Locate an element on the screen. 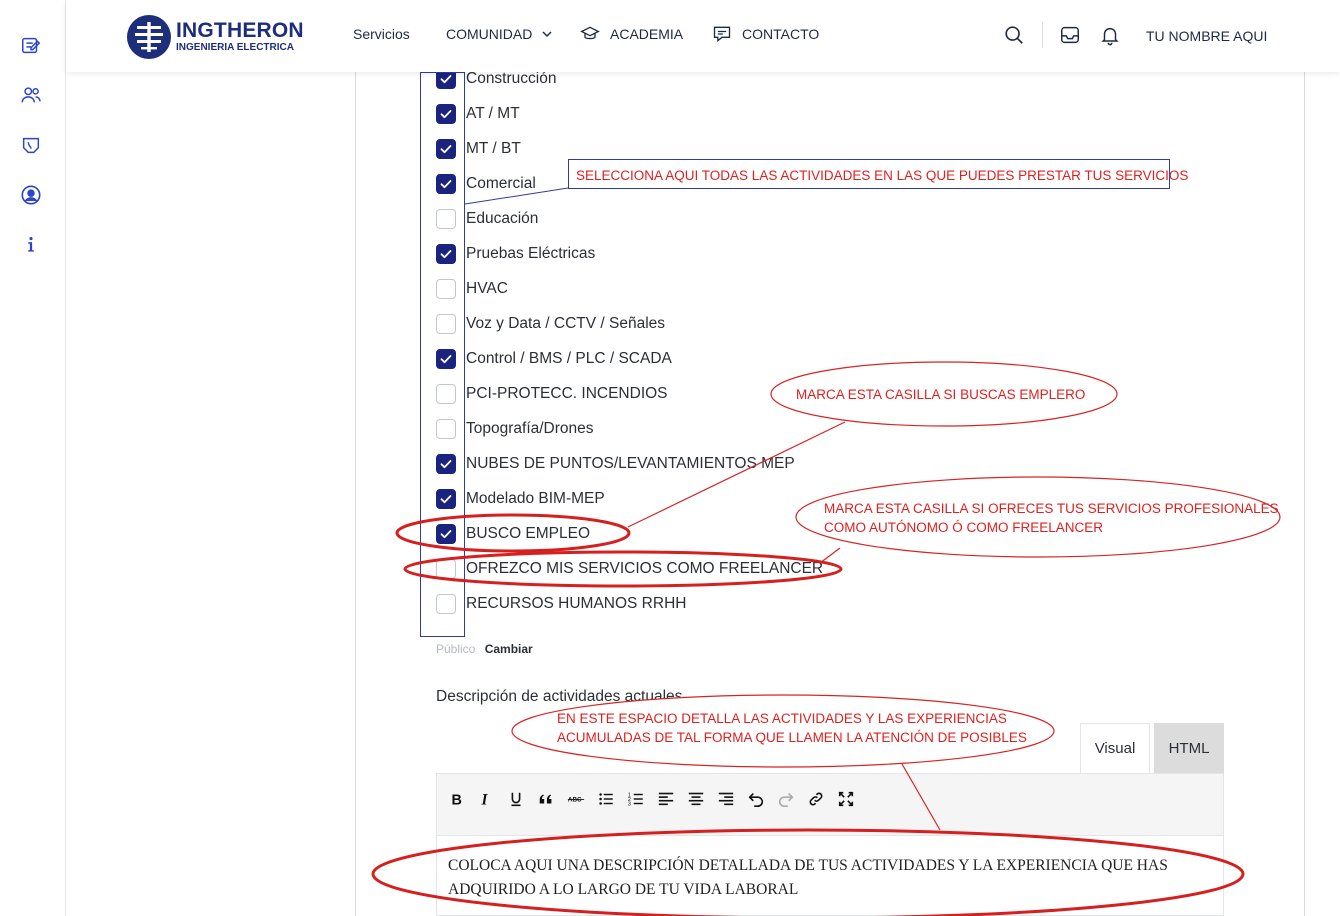 This screenshot has height=916, width=1340. nav-comunidad: COMUNIDAD is located at coordinates (499, 34).